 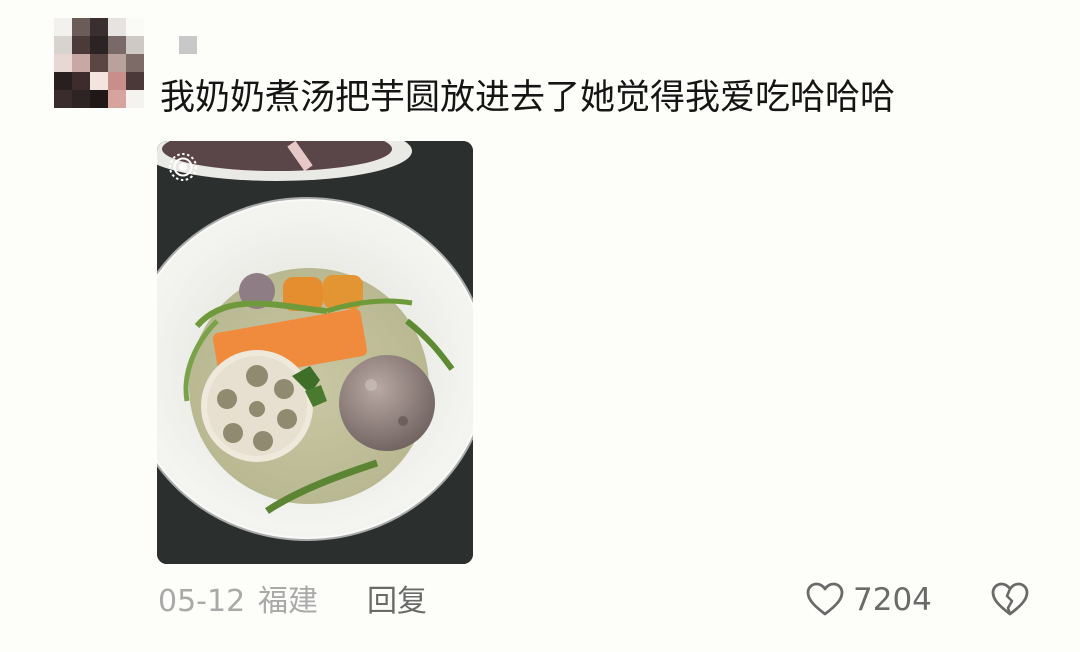 What do you see at coordinates (288, 601) in the screenshot?
I see `comment-location: 福建` at bounding box center [288, 601].